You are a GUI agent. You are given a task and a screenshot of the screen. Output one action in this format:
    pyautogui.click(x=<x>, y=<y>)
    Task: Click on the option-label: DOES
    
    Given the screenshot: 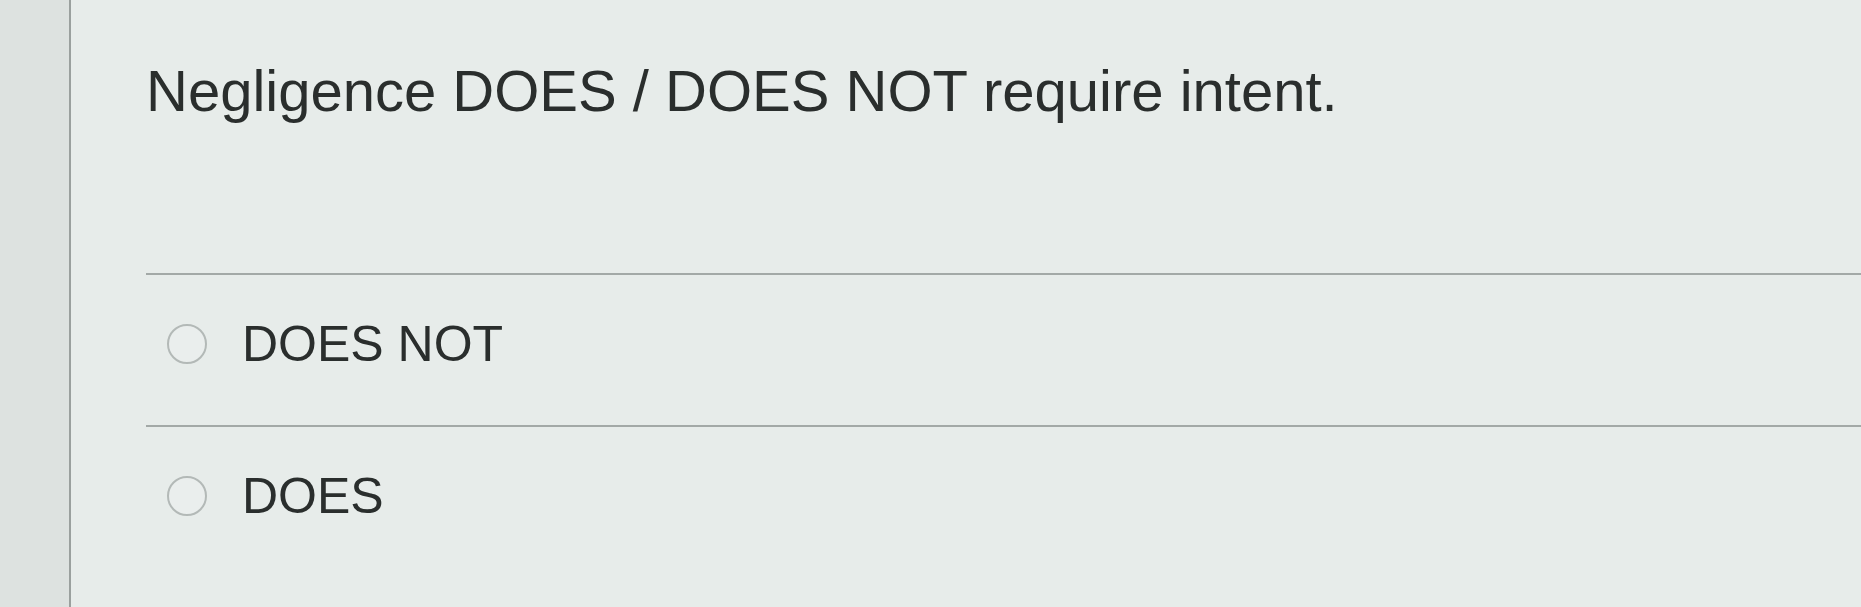 What is the action you would take?
    pyautogui.click(x=313, y=496)
    